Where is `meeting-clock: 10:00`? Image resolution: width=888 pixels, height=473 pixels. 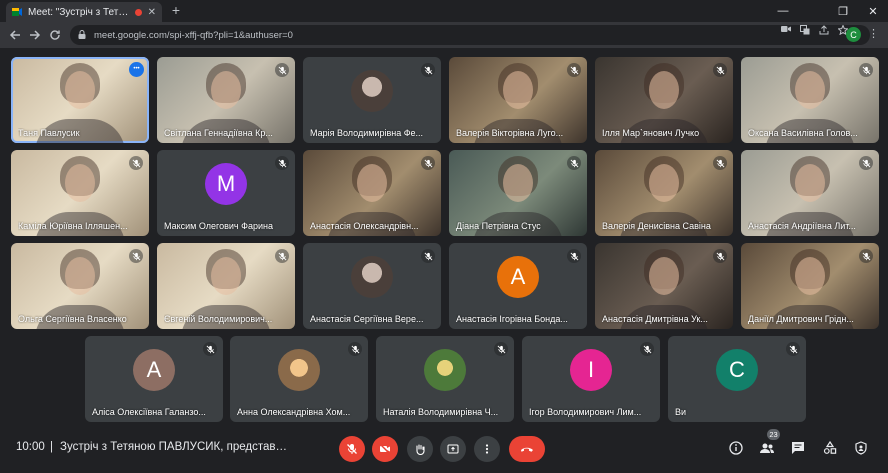
meeting-clock: 10:00 is located at coordinates (30, 447).